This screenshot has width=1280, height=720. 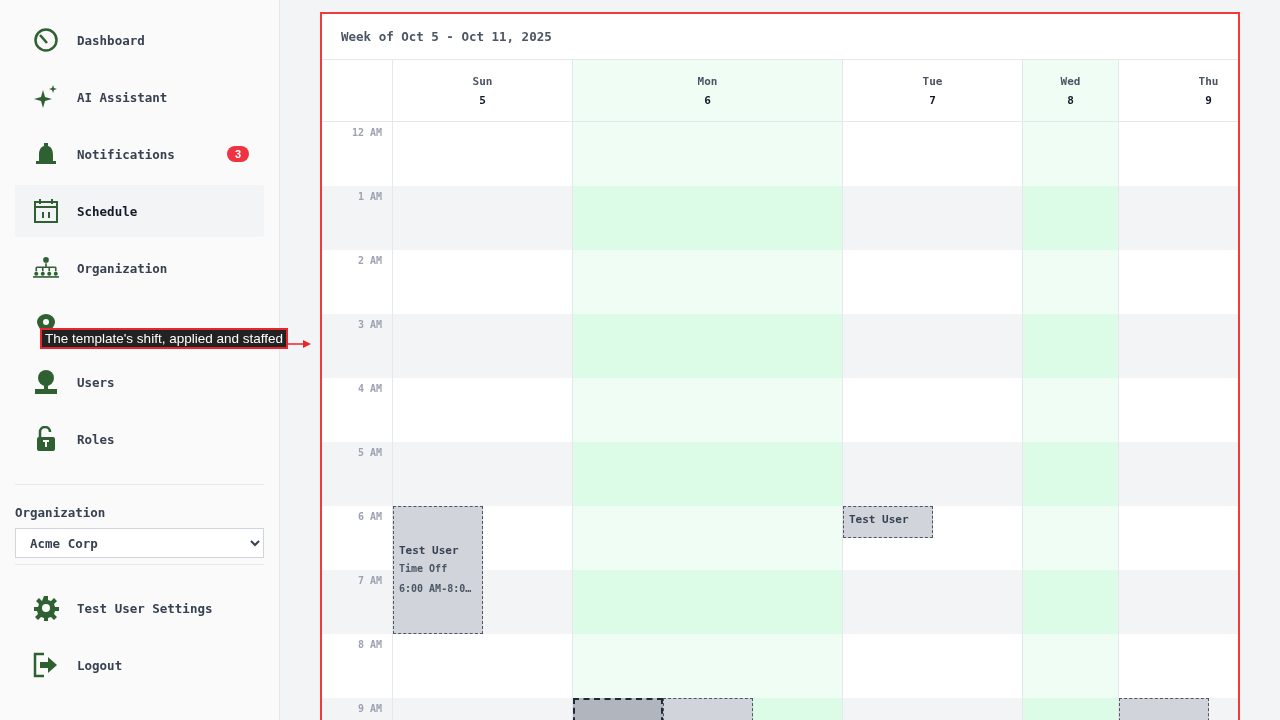 I want to click on nav-item: Test User Settings, so click(x=139, y=608).